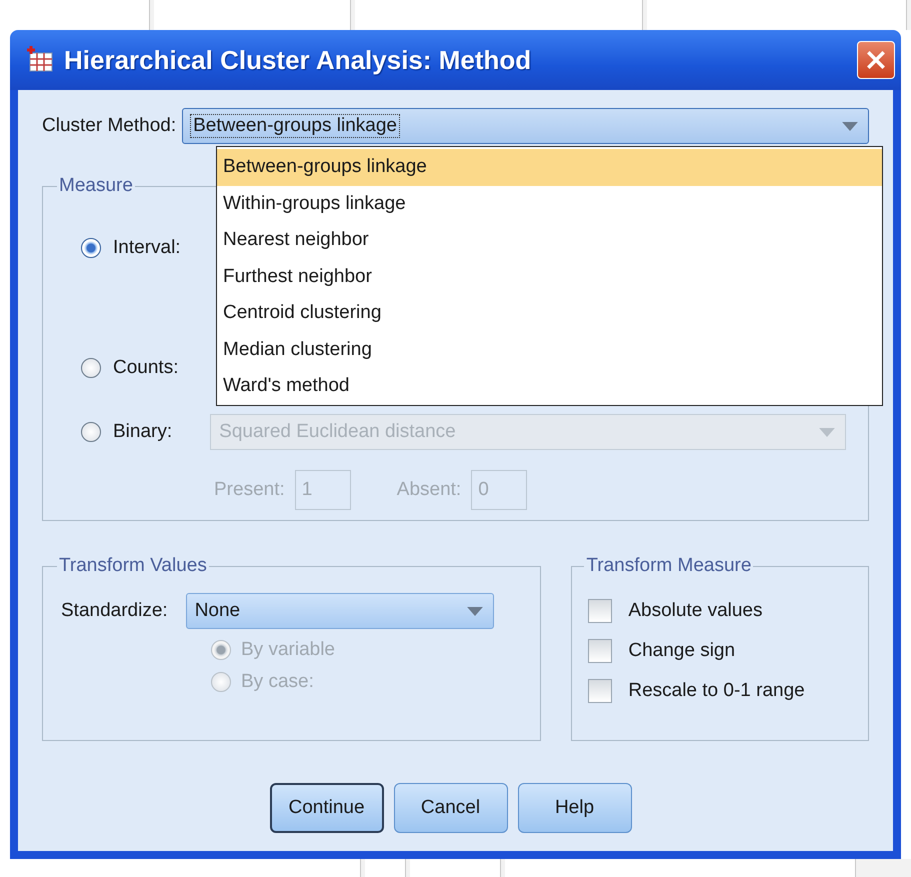 The image size is (911, 877). What do you see at coordinates (298, 60) in the screenshot?
I see `window-title: Hierarchical Cluster Analysis: Method` at bounding box center [298, 60].